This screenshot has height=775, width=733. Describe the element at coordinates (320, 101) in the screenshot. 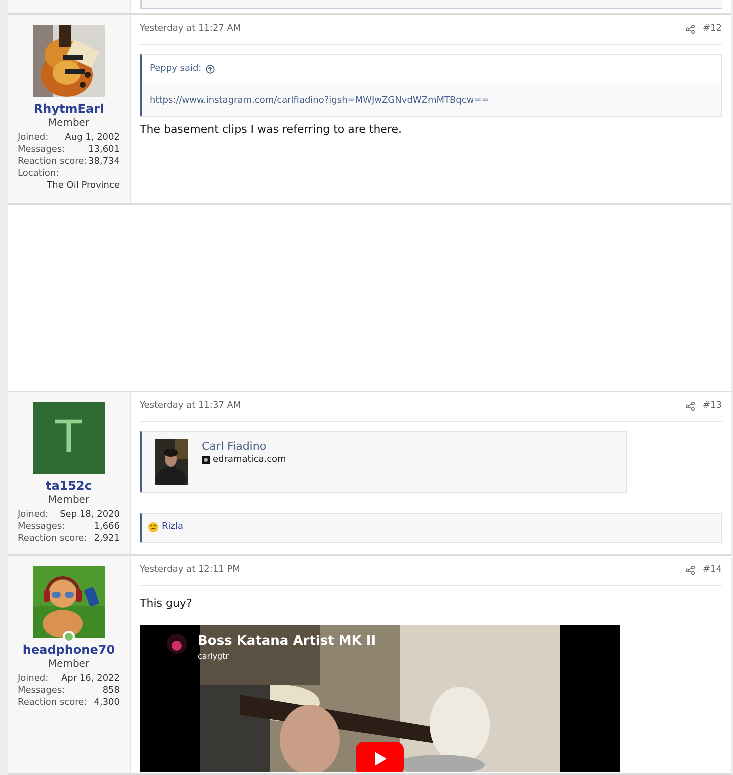

I see `quote-link: https://www.instagram.com/carlfiadino?igsh=MWJwZGNvdWZmMTBqcw==` at that location.